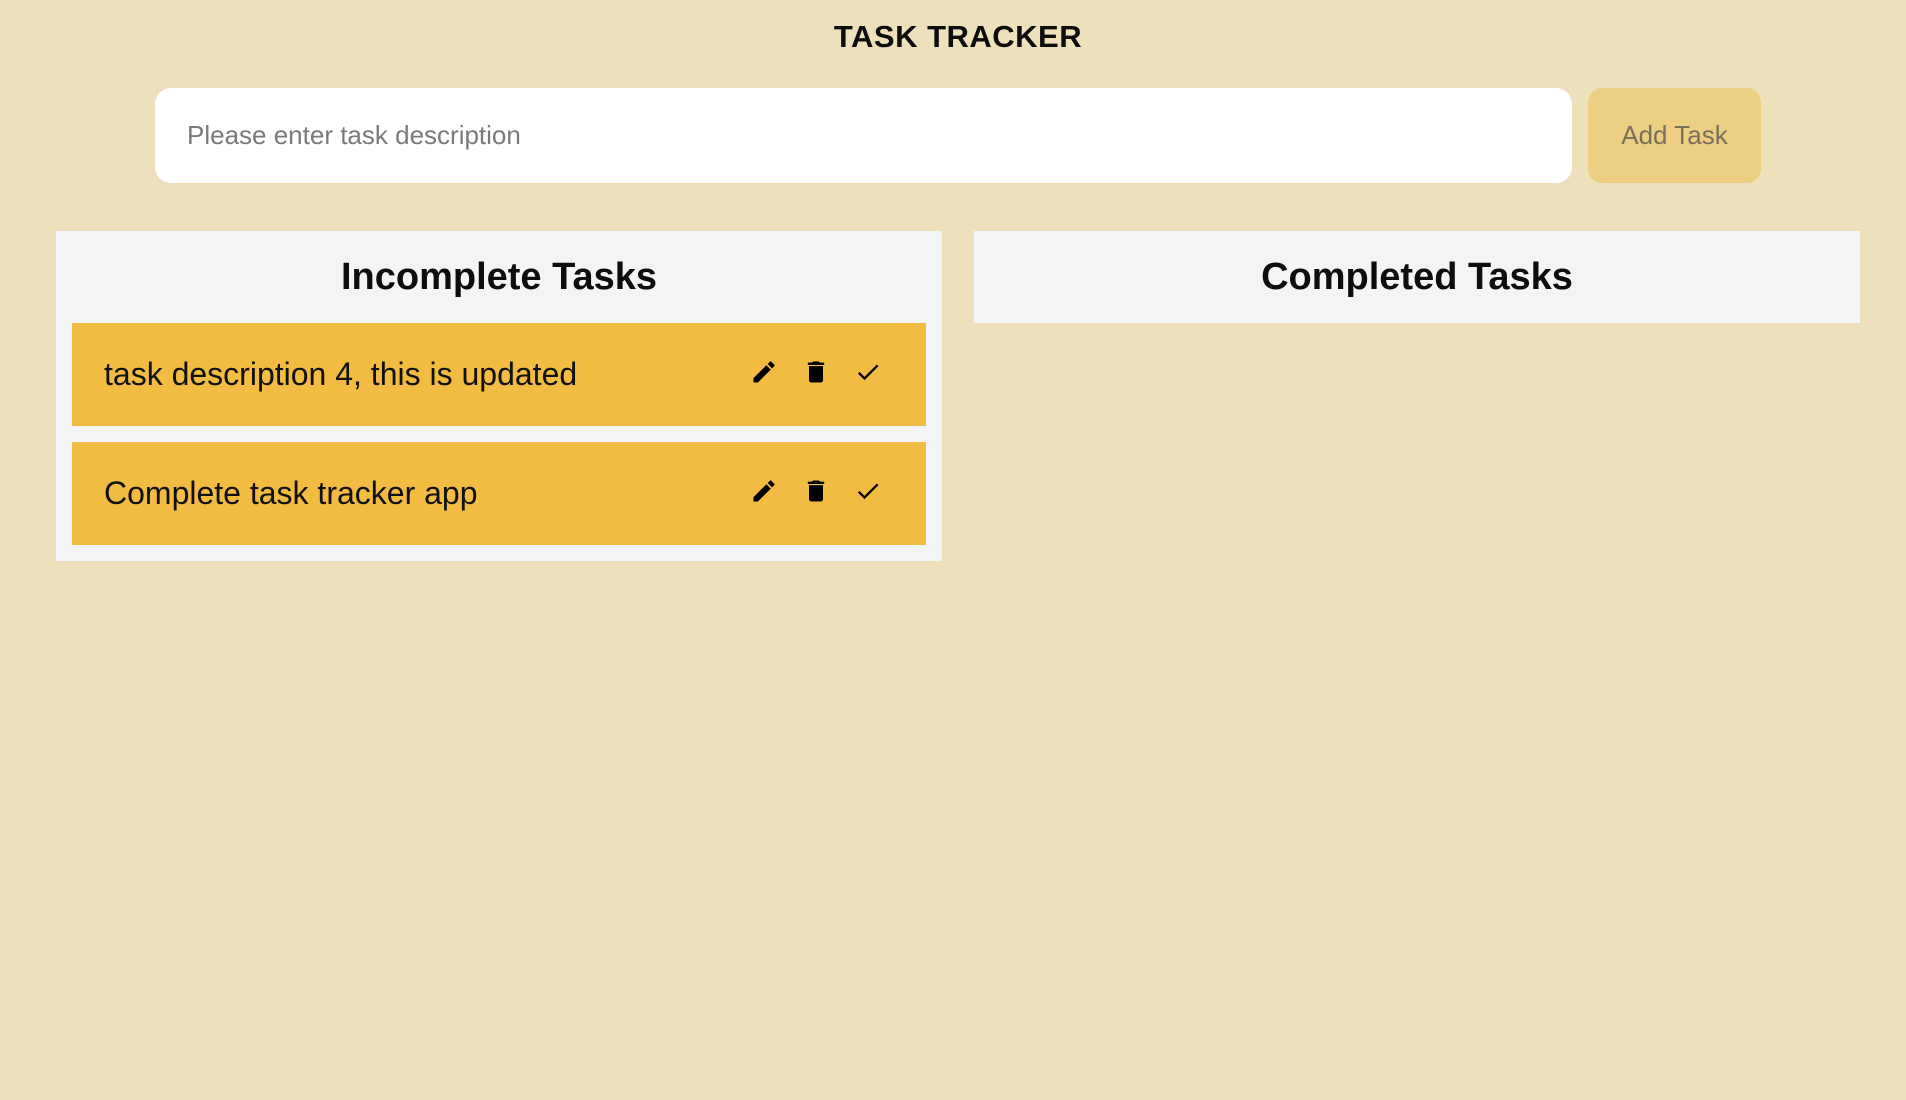 This screenshot has width=1906, height=1100. What do you see at coordinates (863, 135) in the screenshot?
I see `task-description-input` at bounding box center [863, 135].